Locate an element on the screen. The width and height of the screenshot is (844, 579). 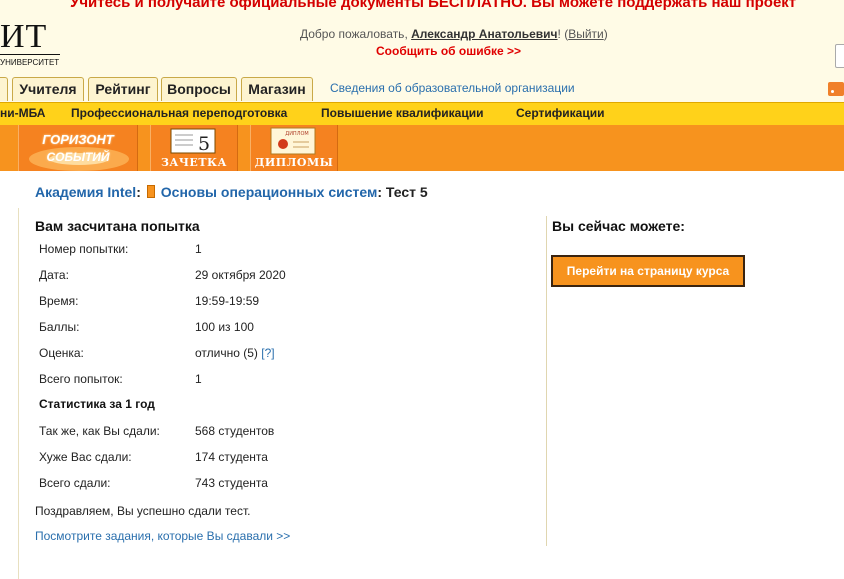
stats-label: Хуже Вас сдали: is located at coordinates (85, 457).